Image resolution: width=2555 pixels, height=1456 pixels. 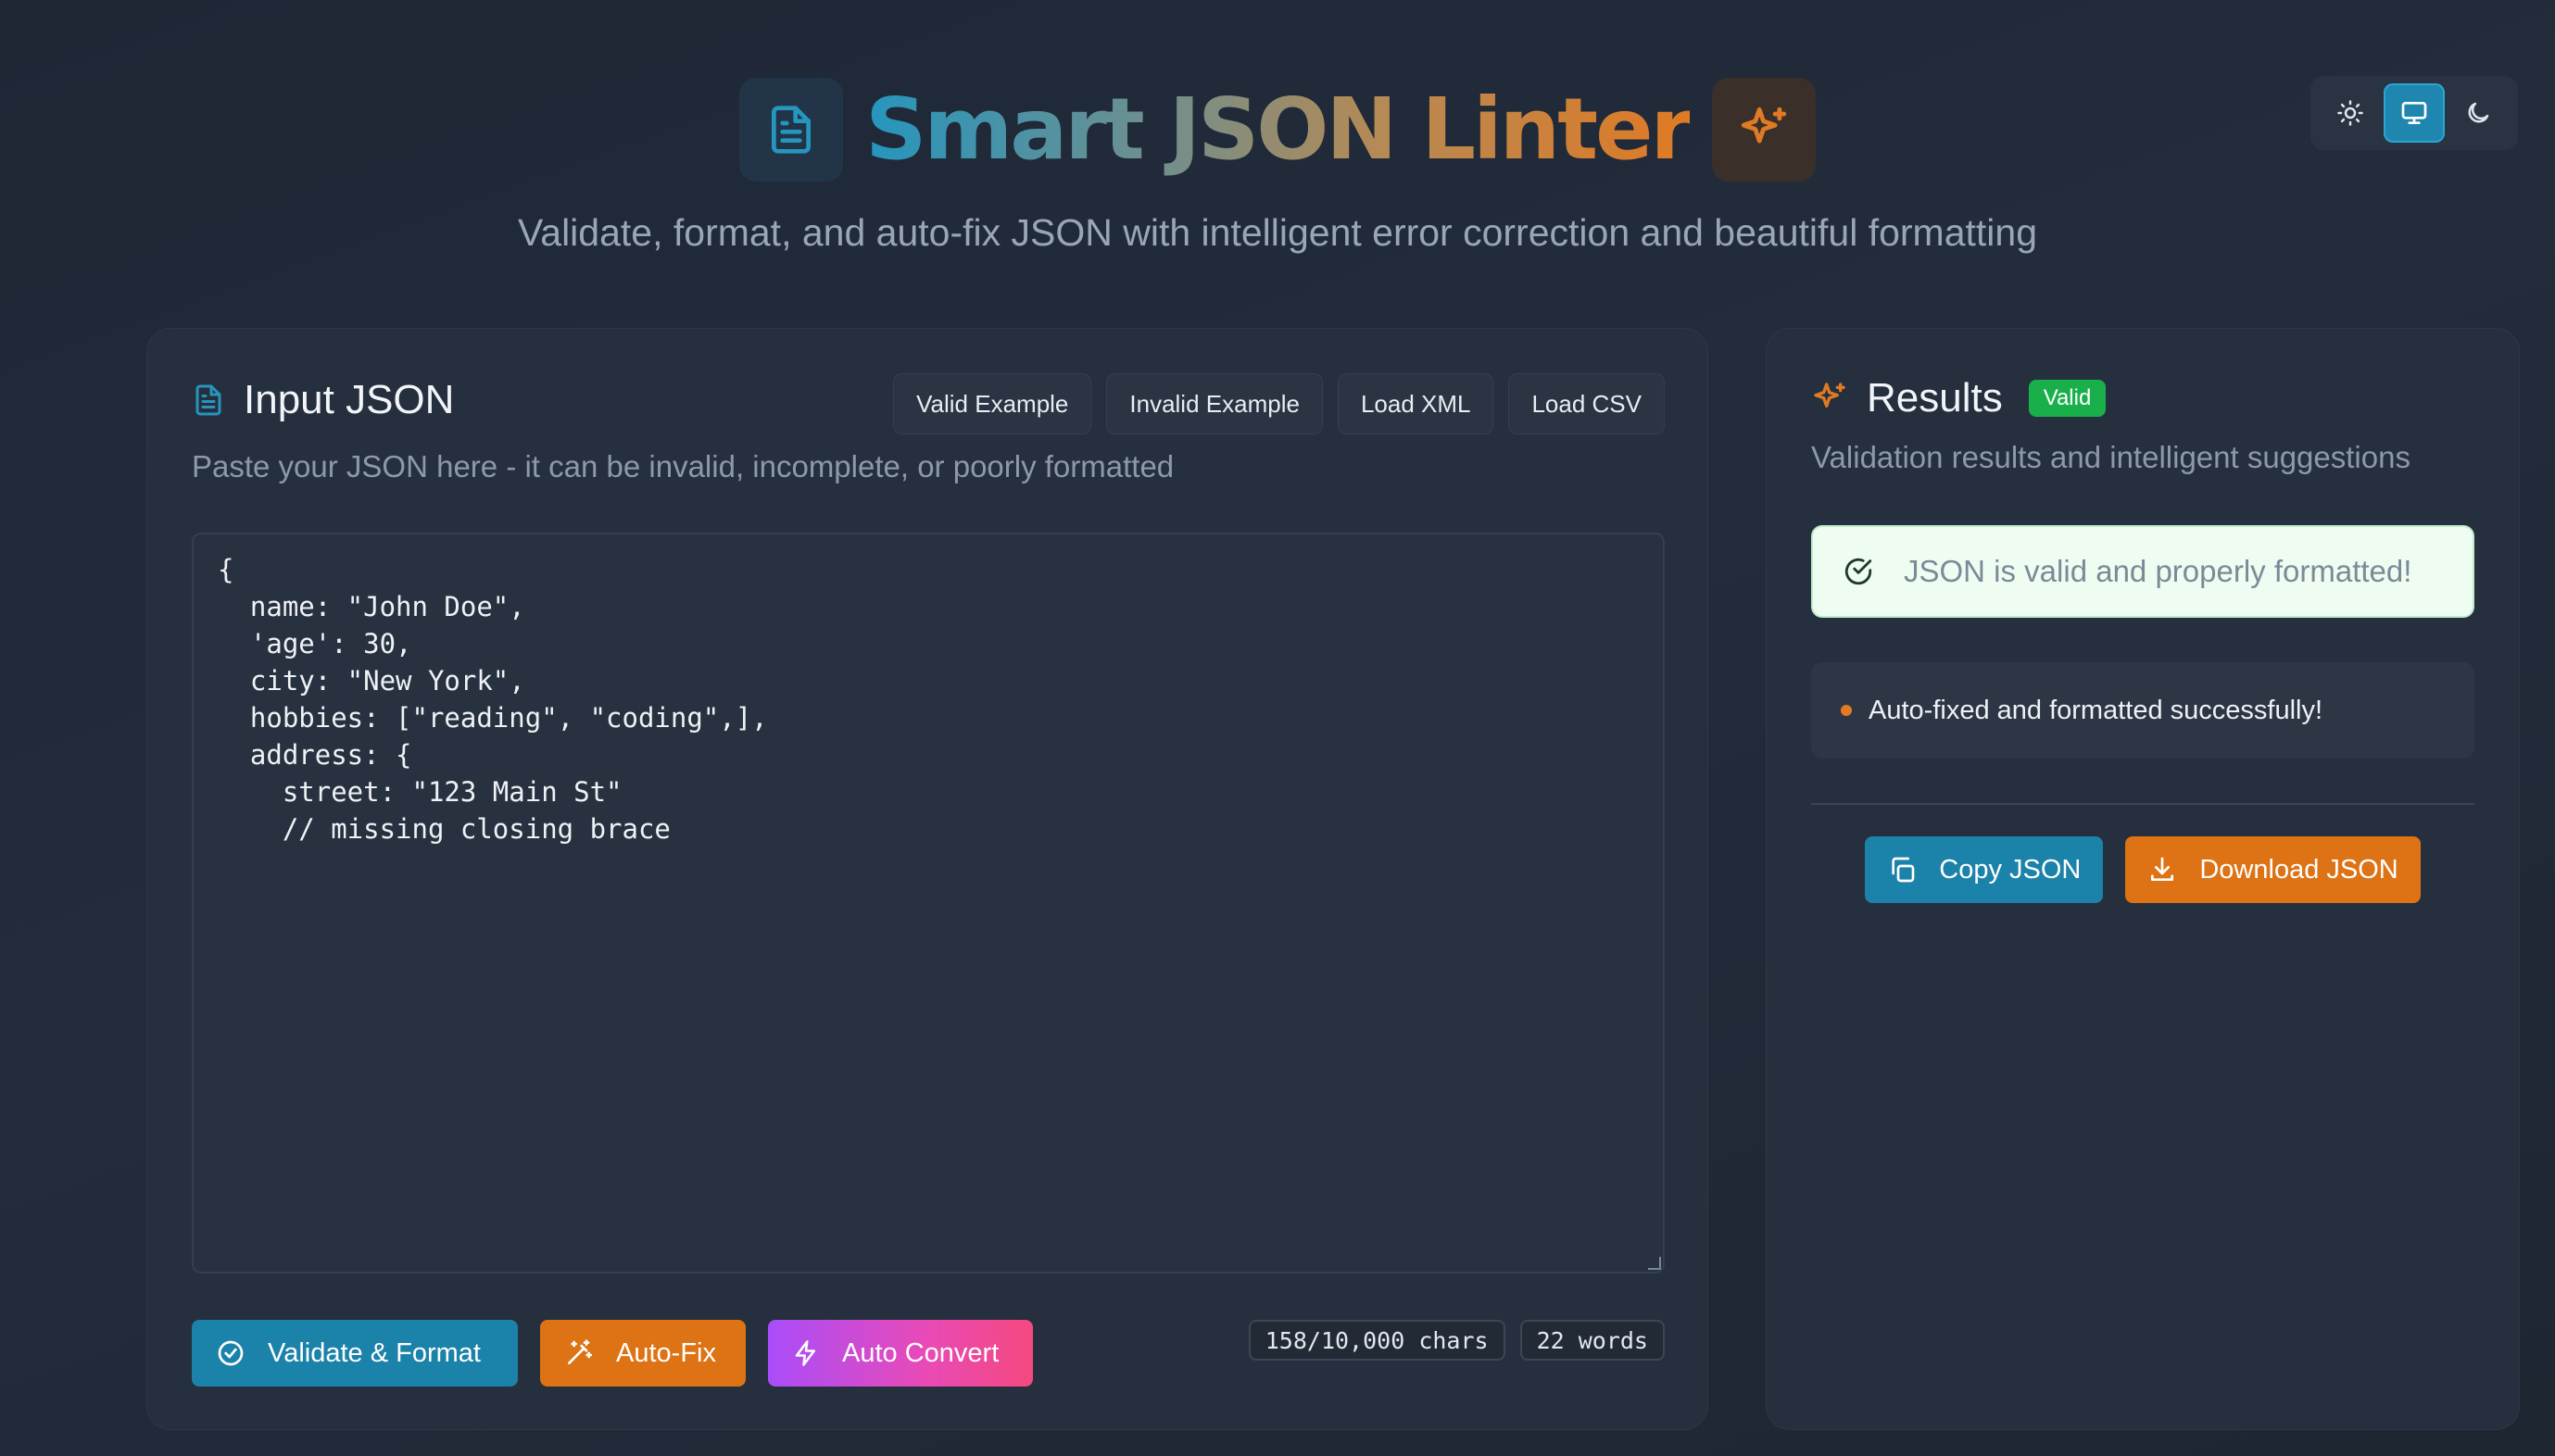 I want to click on auto-fix-button: Auto-Fix, so click(x=643, y=1353).